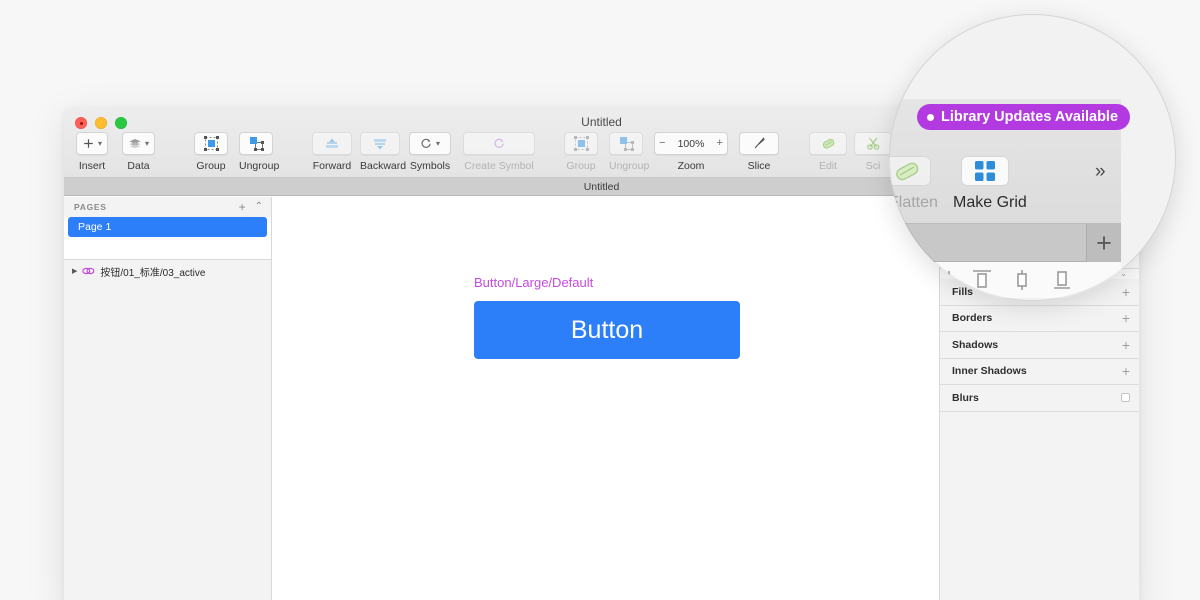 The width and height of the screenshot is (1200, 600). Describe the element at coordinates (332, 166) in the screenshot. I see `toolbar-label-forward: Forward` at that location.